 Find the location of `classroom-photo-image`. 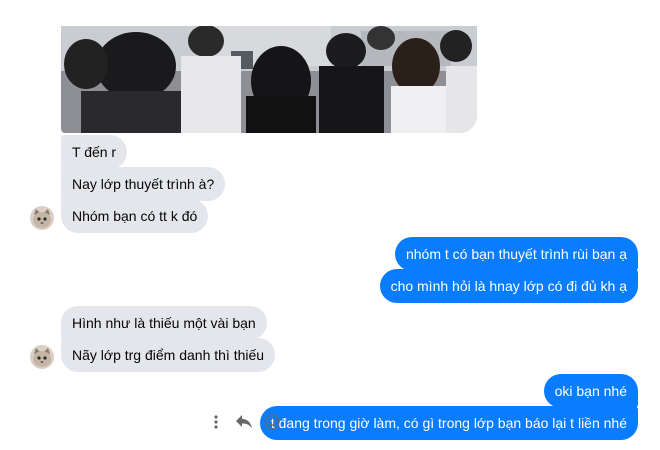

classroom-photo-image is located at coordinates (269, 79).